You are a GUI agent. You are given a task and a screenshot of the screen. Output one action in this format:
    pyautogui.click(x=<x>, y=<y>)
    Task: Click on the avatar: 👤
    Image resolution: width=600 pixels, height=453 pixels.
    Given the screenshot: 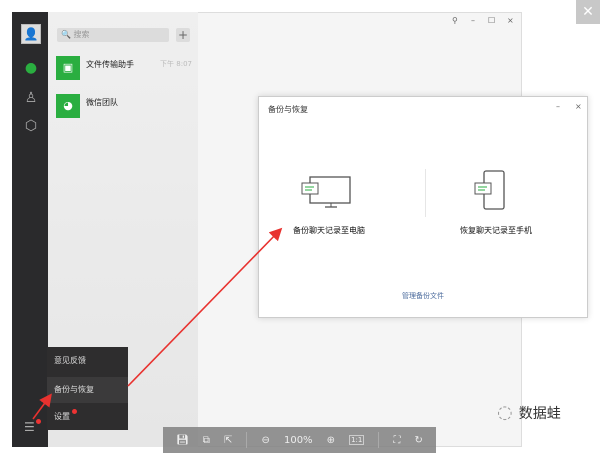 What is the action you would take?
    pyautogui.click(x=31, y=34)
    